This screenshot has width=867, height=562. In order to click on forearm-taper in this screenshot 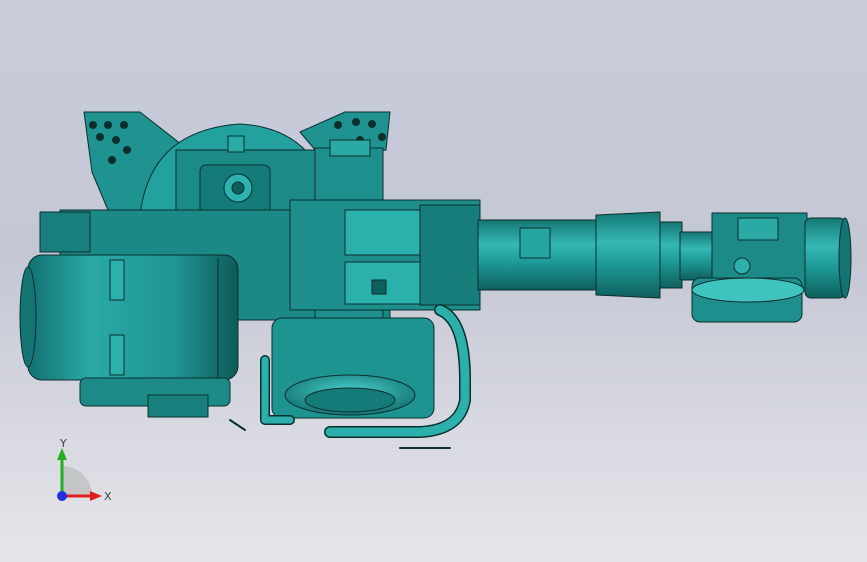, I will do `click(628, 255)`.